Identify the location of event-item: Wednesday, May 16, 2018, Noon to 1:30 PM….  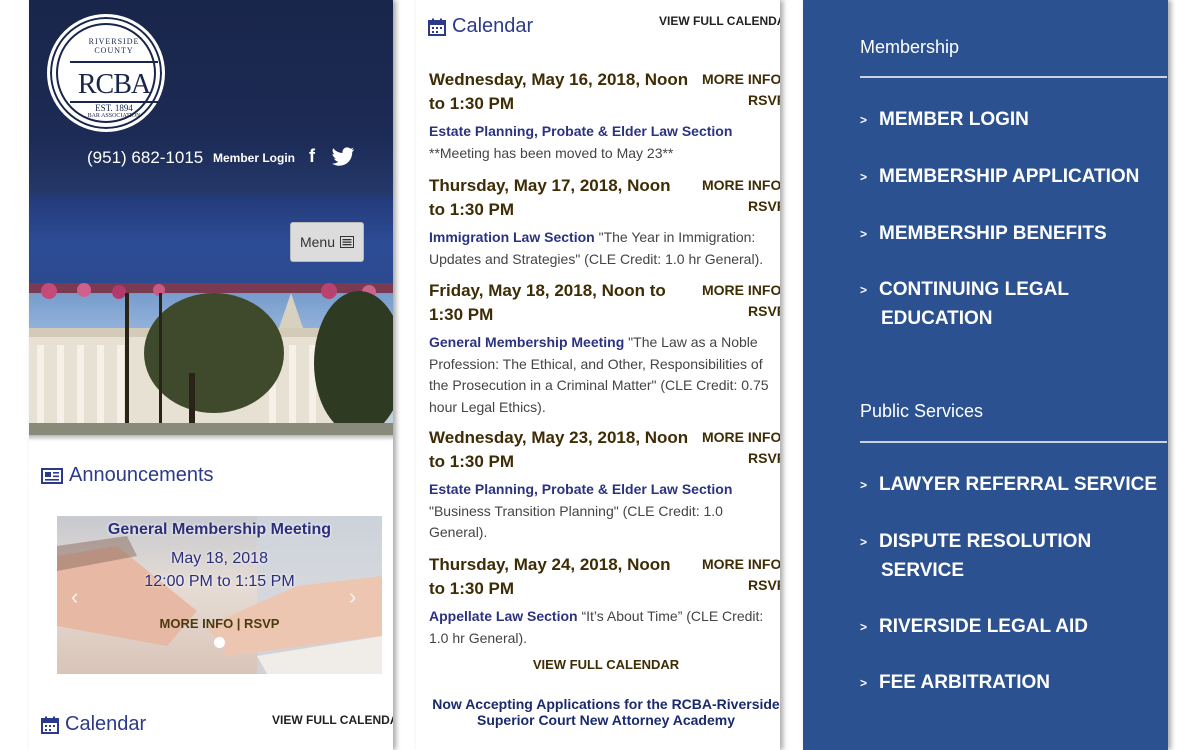
(604, 116).